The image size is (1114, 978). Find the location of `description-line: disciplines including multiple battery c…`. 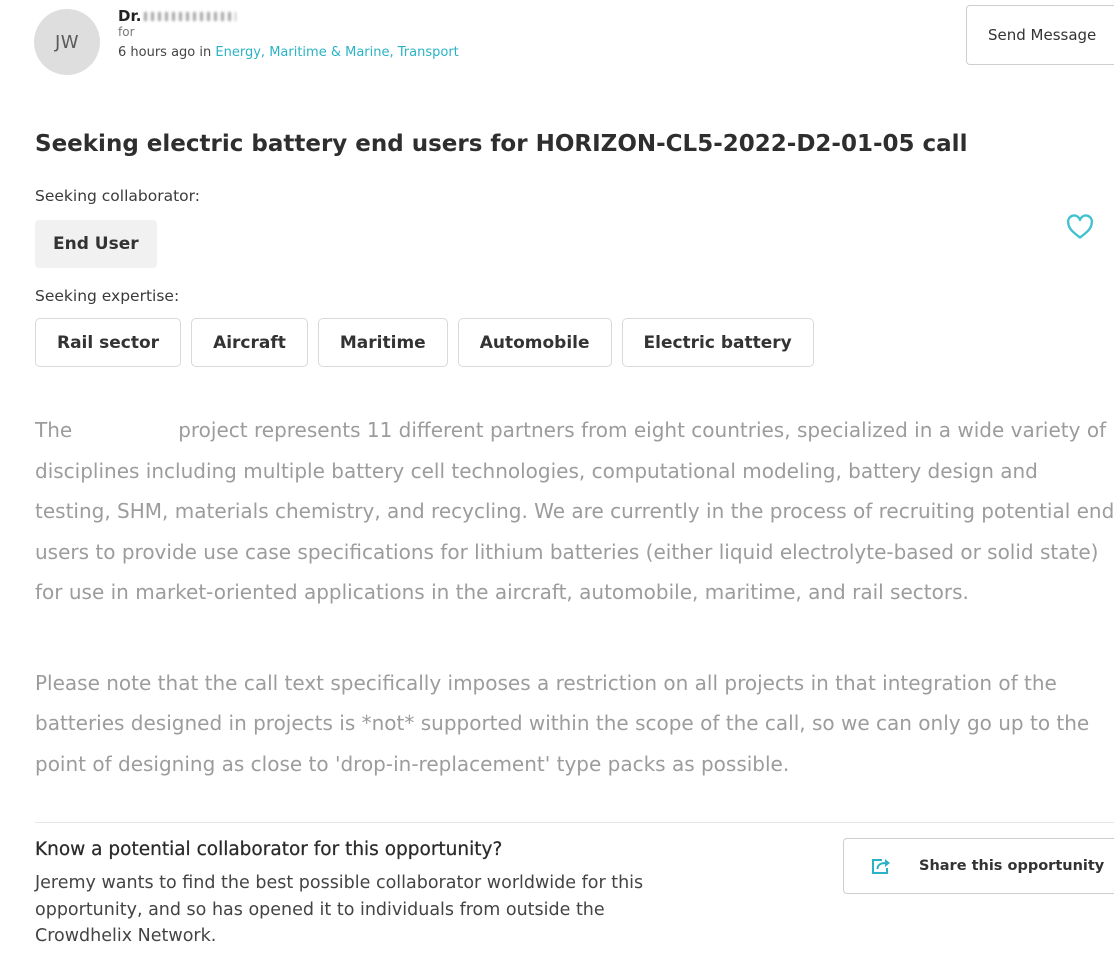

description-line: disciplines including multiple battery c… is located at coordinates (536, 470).